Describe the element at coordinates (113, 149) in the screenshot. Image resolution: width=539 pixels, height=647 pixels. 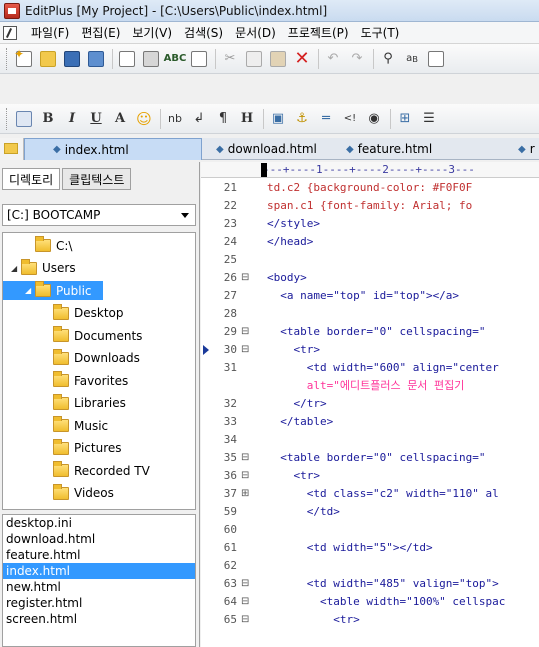
I see `tab-index-html: ◆ index.html` at that location.